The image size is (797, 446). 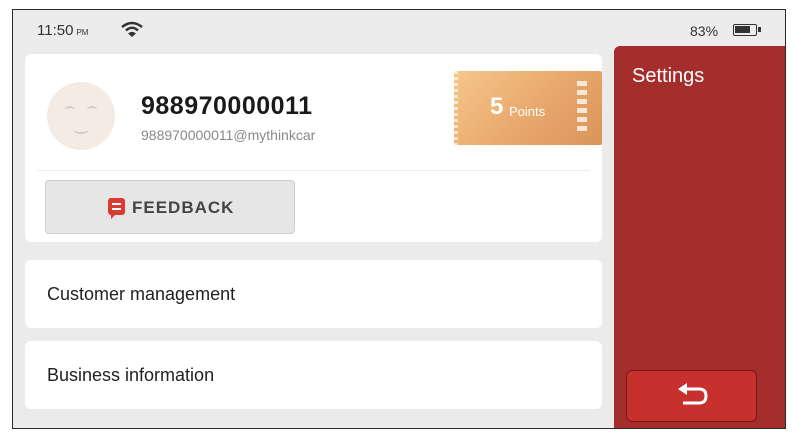 I want to click on divider, so click(x=313, y=170).